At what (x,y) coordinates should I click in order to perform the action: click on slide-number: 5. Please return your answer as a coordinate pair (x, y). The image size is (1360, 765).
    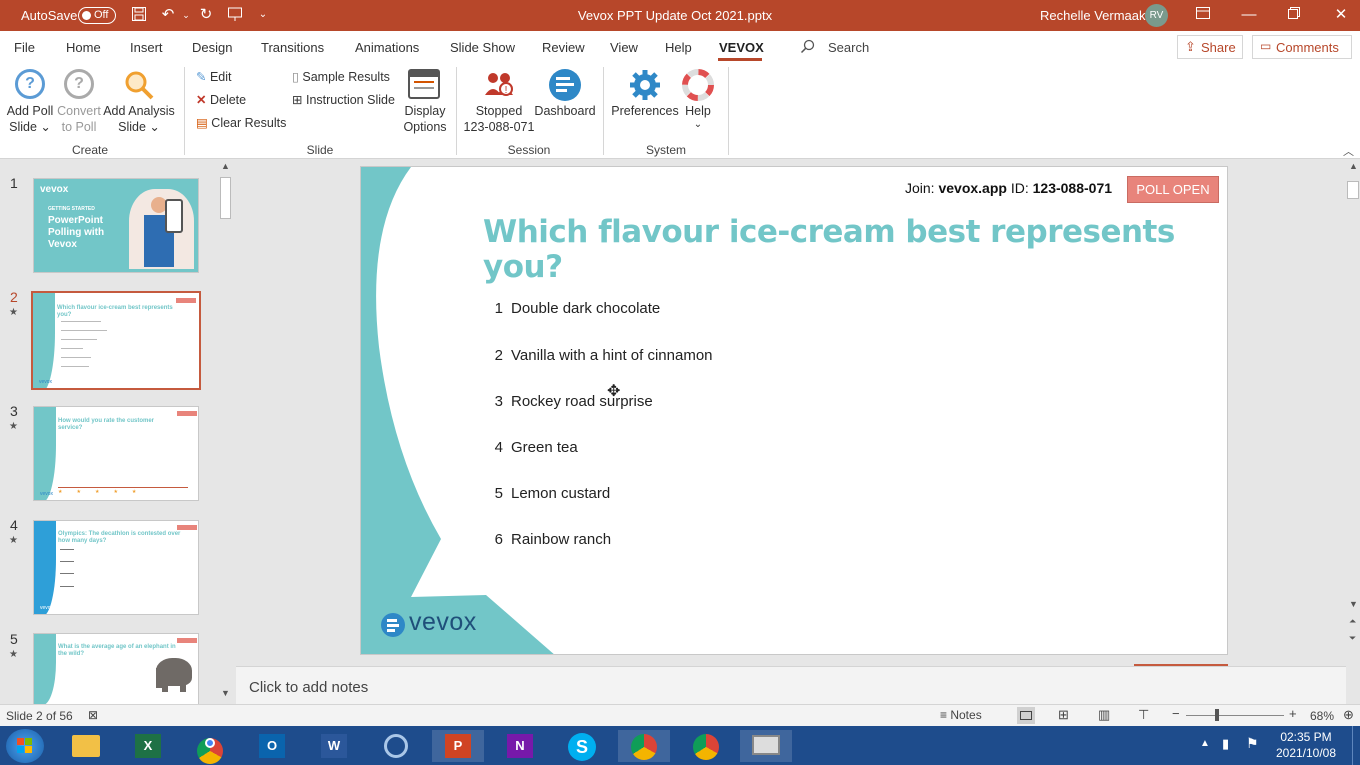
    Looking at the image, I should click on (14, 639).